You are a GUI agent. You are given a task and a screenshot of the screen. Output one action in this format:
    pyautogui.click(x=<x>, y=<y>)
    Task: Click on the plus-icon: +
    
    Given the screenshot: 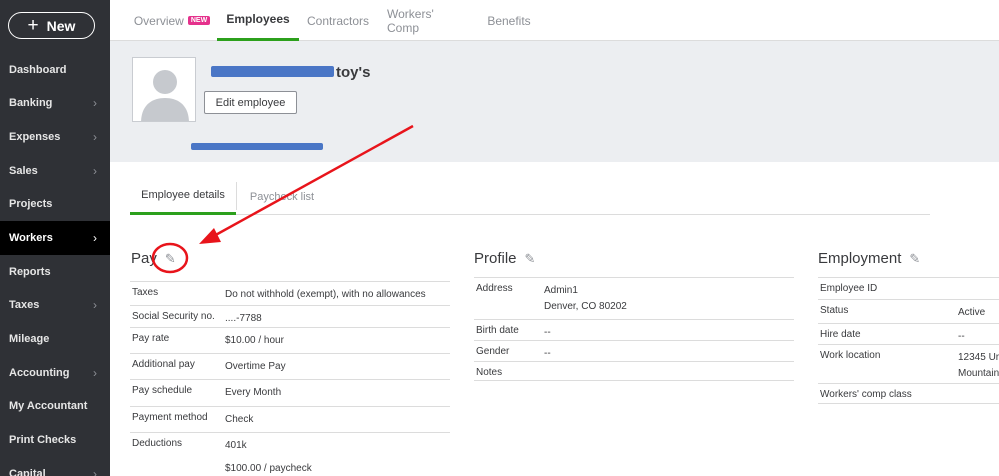 What is the action you would take?
    pyautogui.click(x=33, y=25)
    